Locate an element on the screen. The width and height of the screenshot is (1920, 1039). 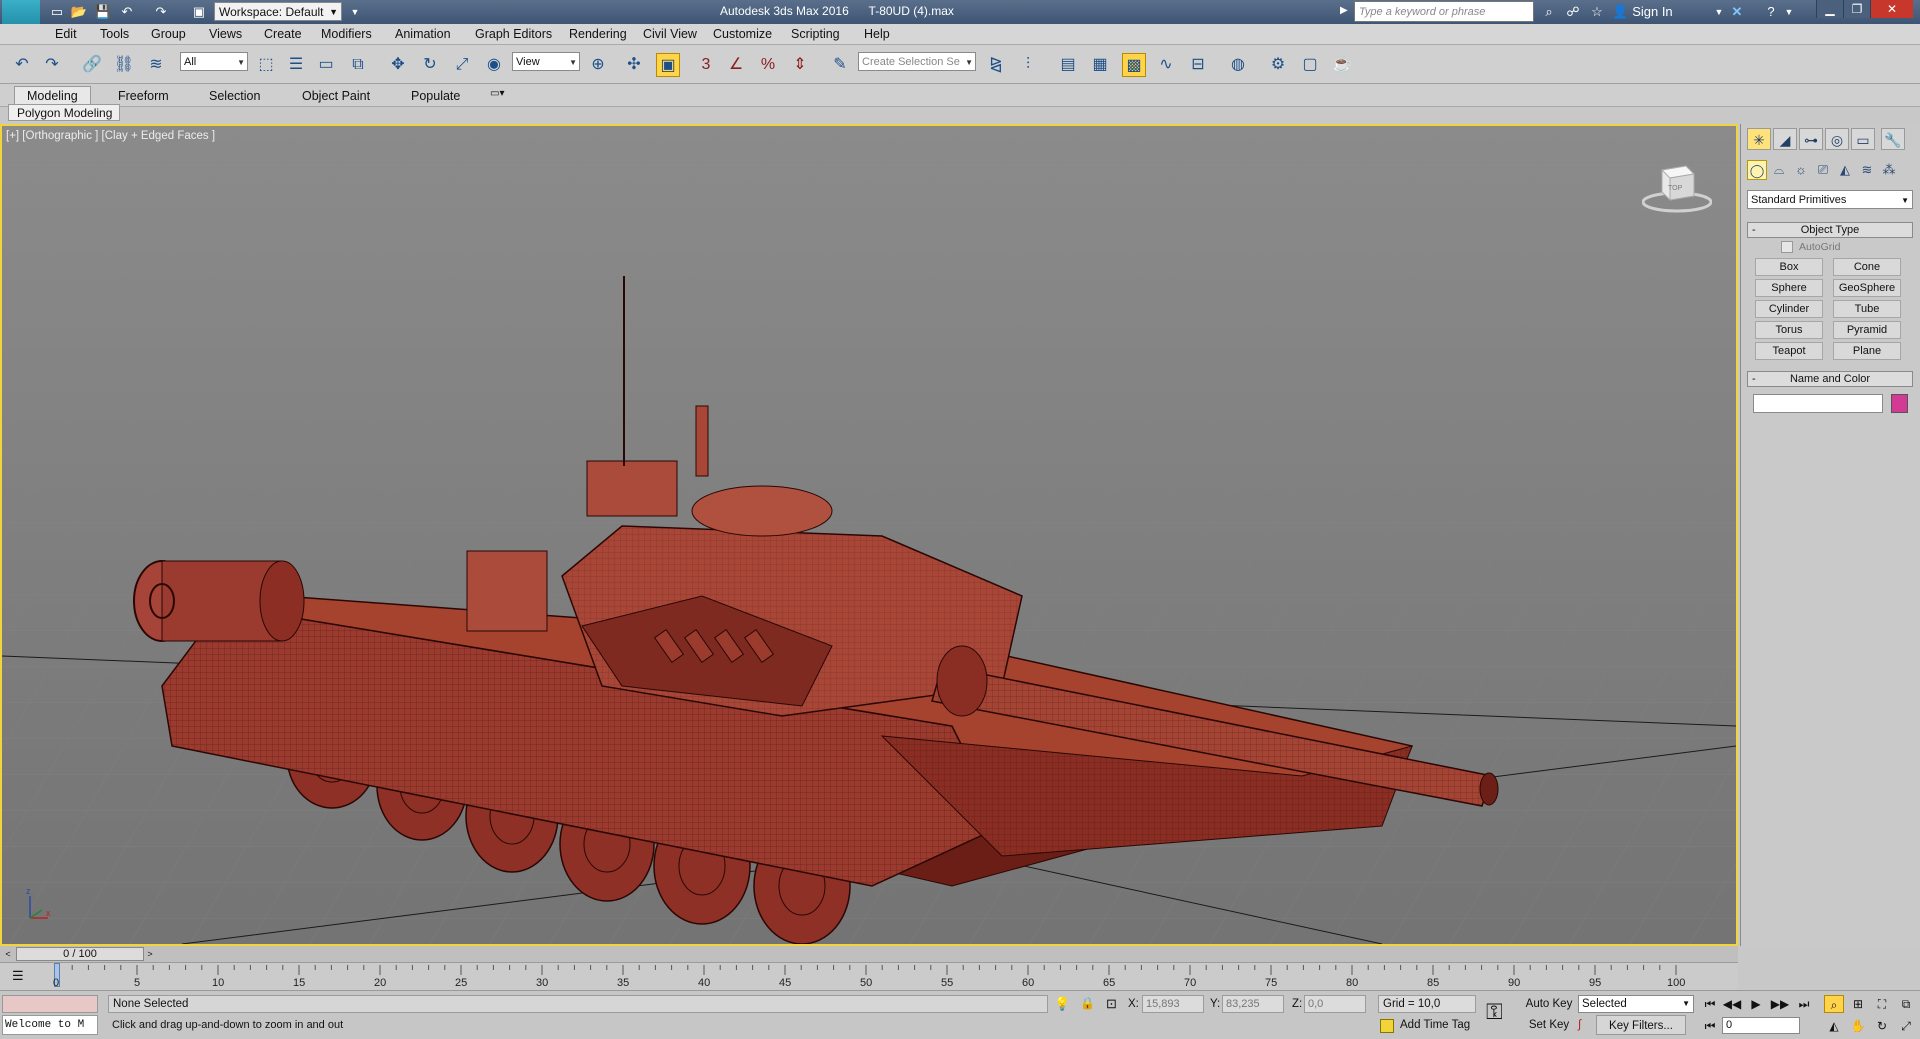
favorites-star-icon: ☆ is located at coordinates (1597, 12).